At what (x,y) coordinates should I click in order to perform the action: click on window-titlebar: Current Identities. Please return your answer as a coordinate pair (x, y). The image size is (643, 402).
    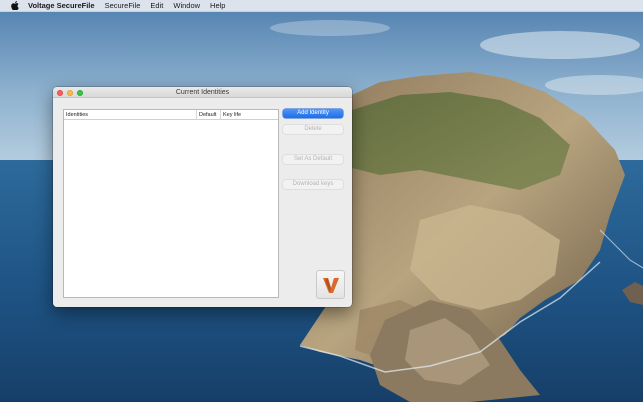
    Looking at the image, I should click on (202, 92).